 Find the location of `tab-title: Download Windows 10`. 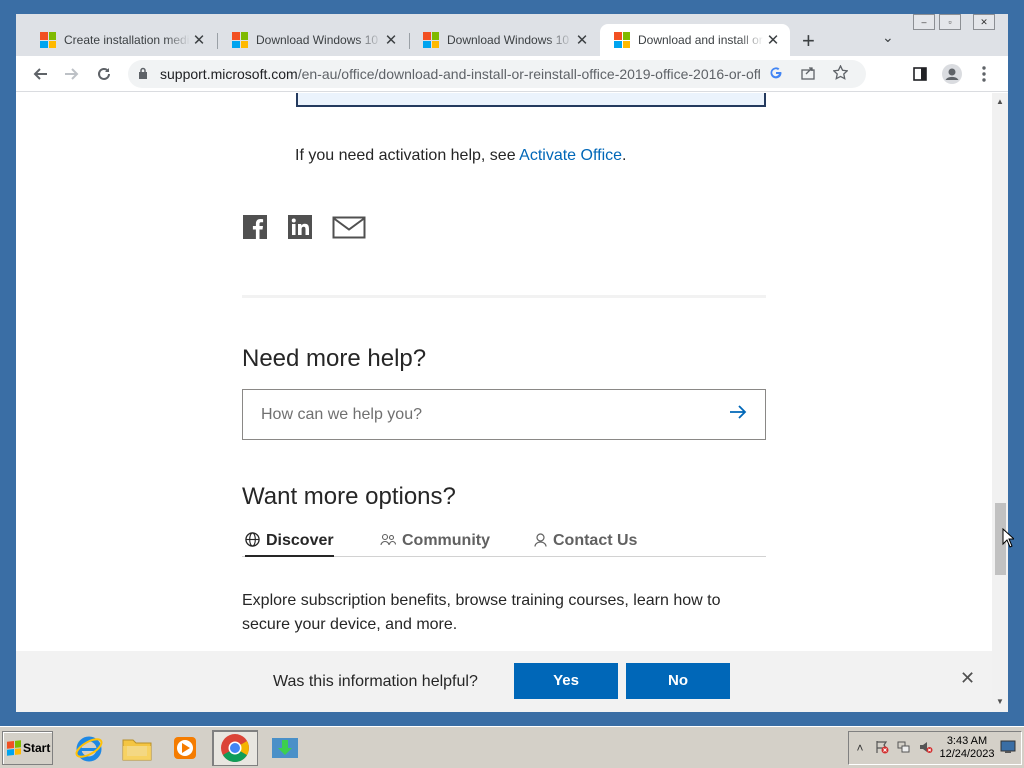

tab-title: Download Windows 10 is located at coordinates (317, 40).